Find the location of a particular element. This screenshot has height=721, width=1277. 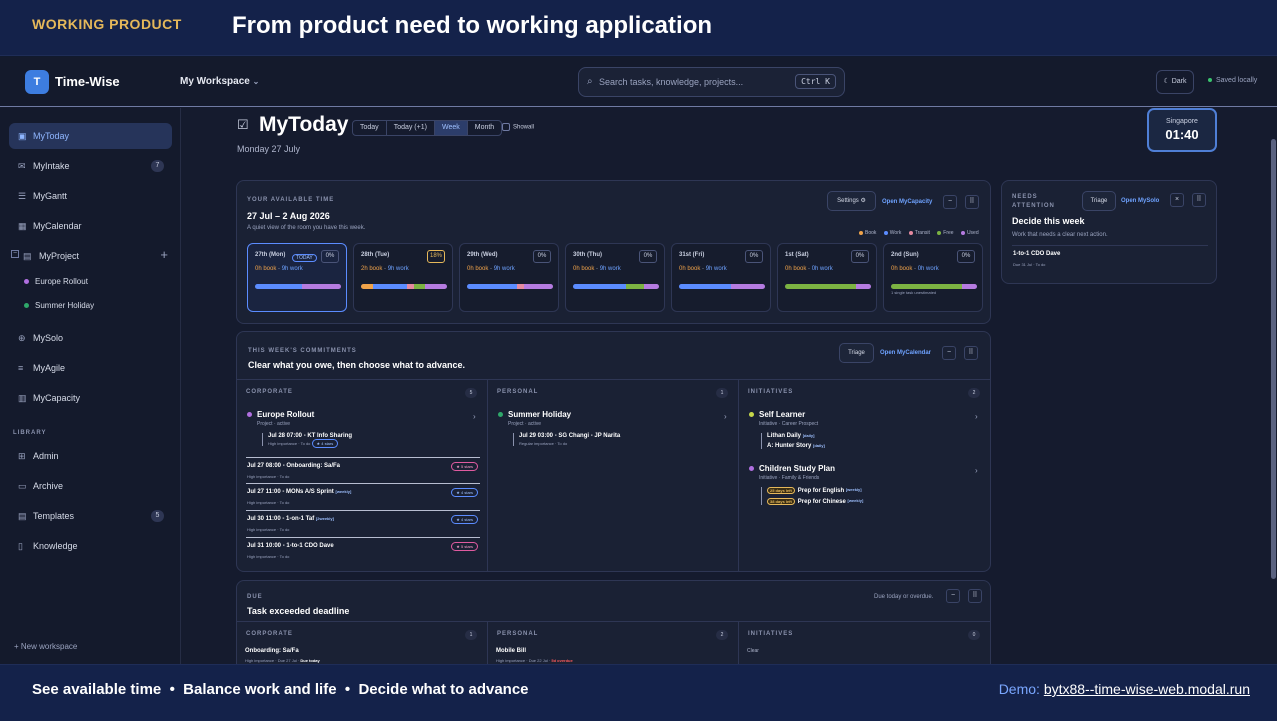

add-project-icon: + is located at coordinates (164, 254).